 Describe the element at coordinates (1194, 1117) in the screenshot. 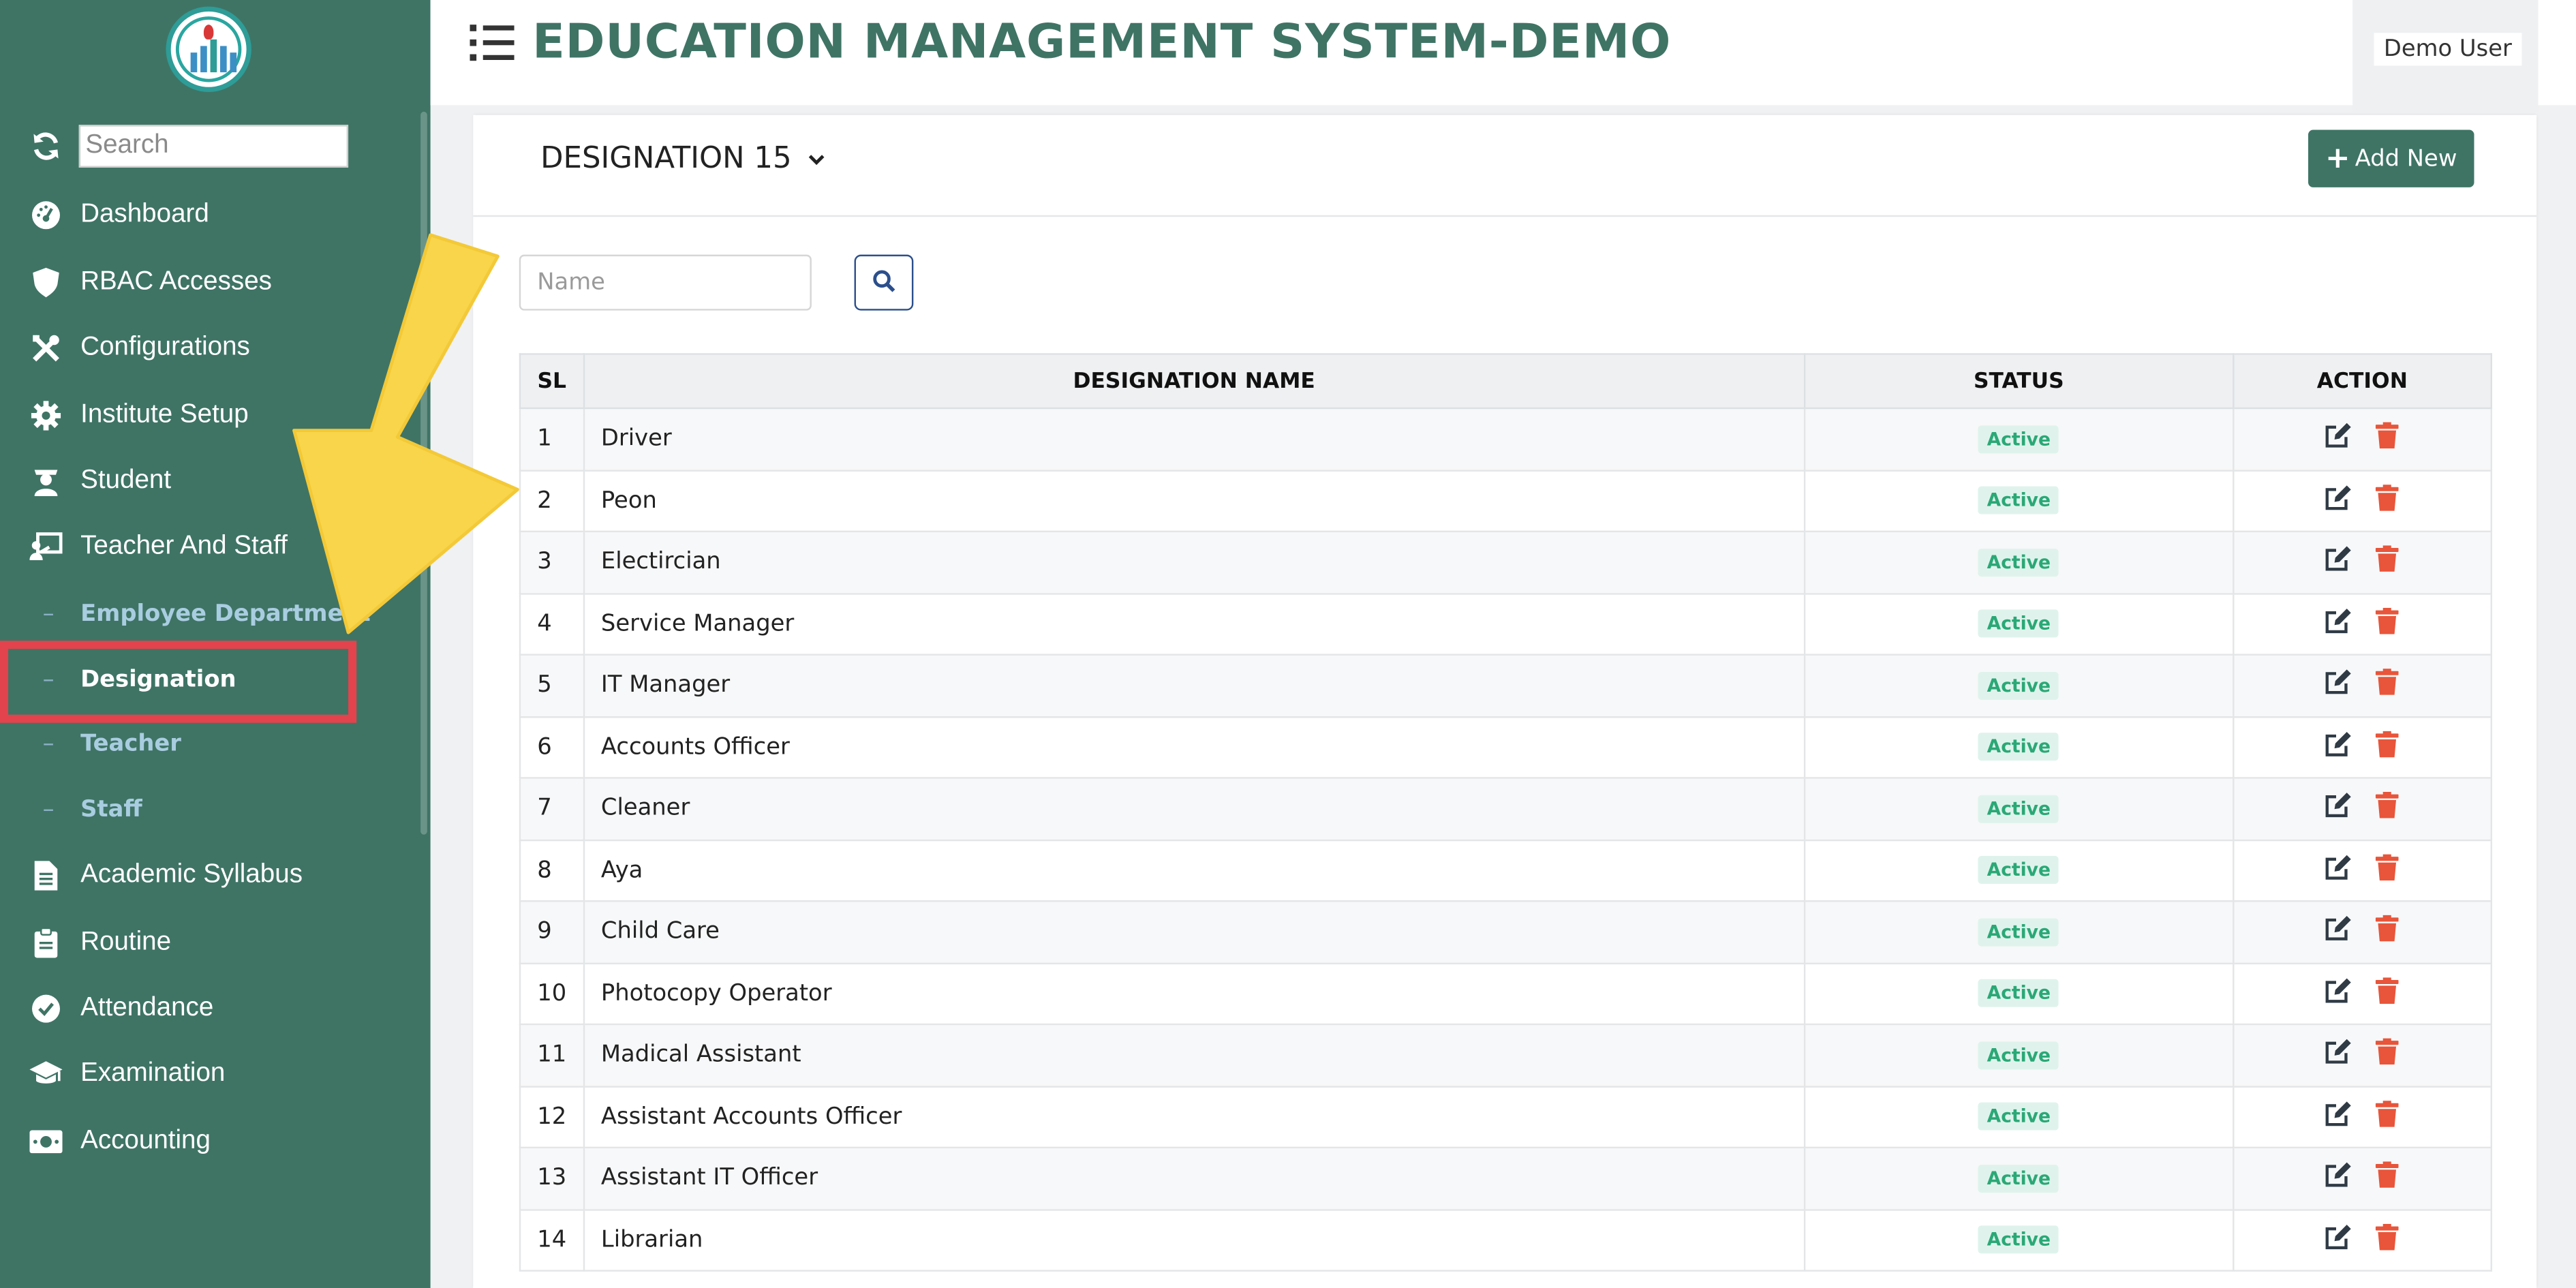

I see `row-designation-name: Assistant Accounts Officer` at that location.